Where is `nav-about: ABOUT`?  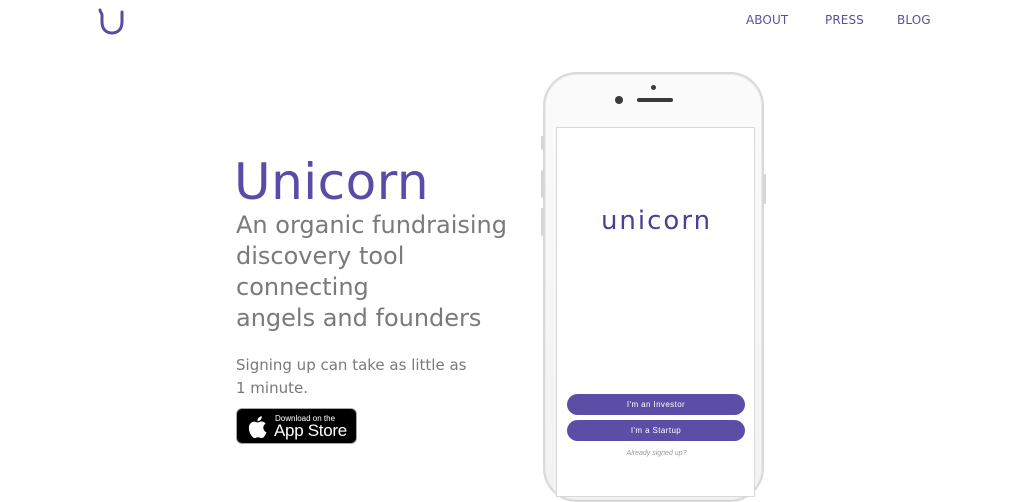 nav-about: ABOUT is located at coordinates (767, 20).